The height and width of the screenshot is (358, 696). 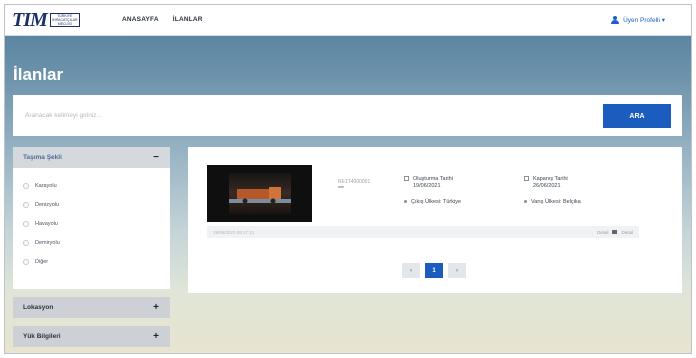 I want to click on logo-sub-line: MECLİSİ, so click(x=64, y=24).